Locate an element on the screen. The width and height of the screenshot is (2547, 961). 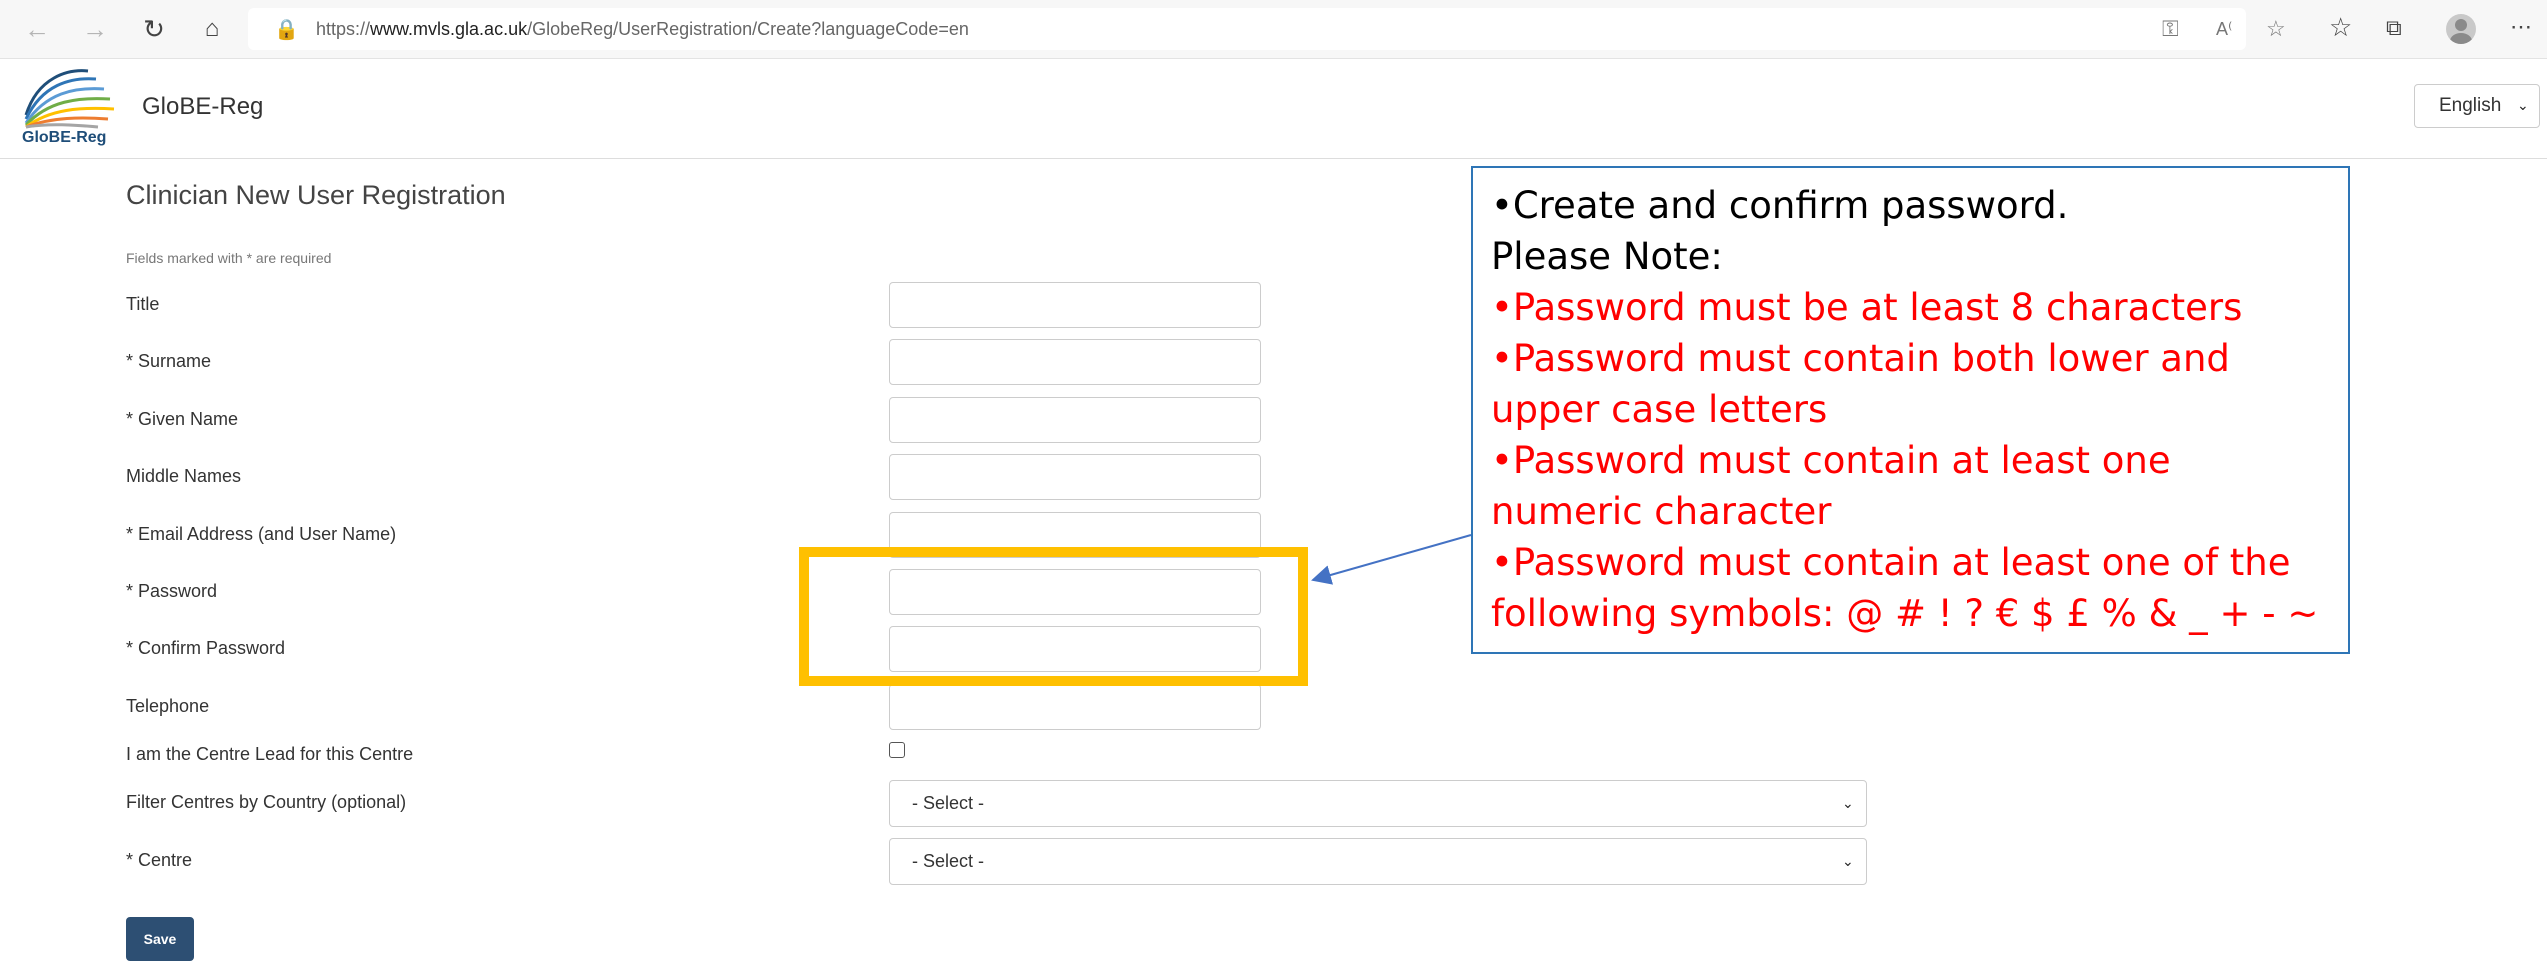
refresh-icon: ↻ is located at coordinates (154, 29).